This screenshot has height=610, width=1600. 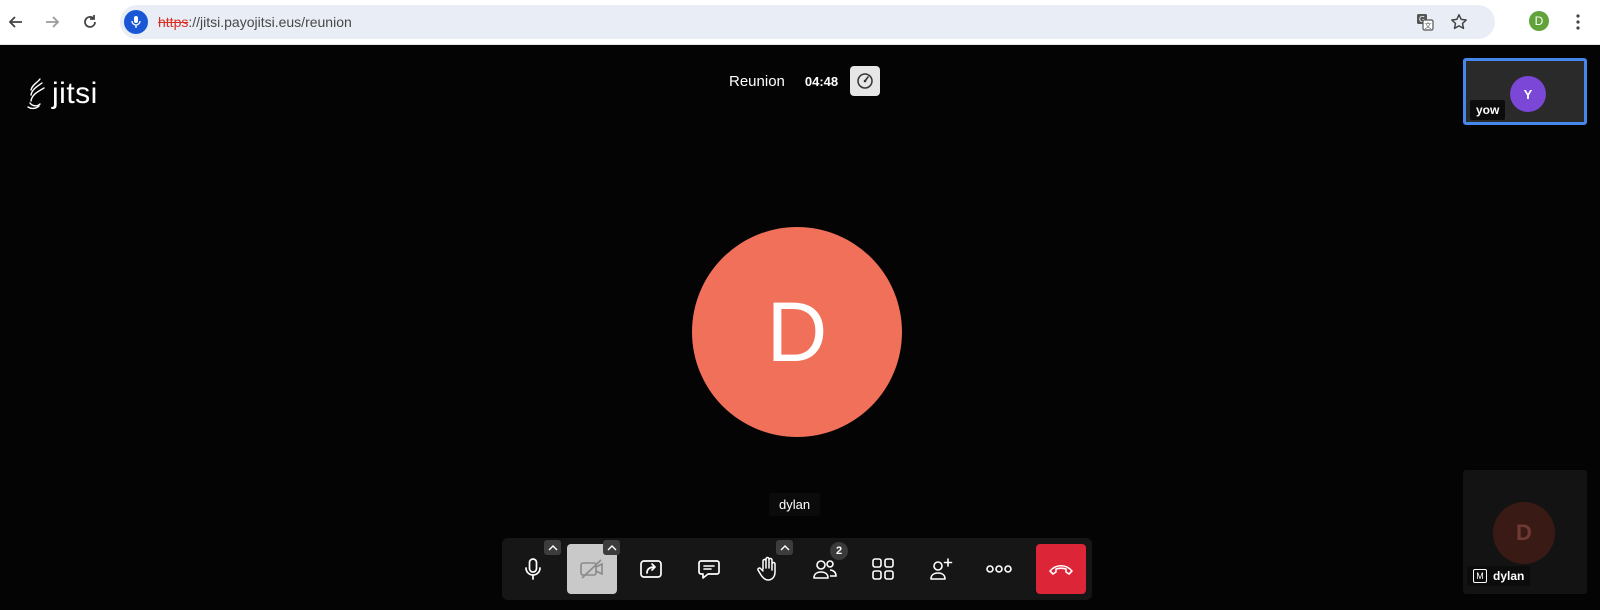 I want to click on video-options-caret, so click(x=611, y=547).